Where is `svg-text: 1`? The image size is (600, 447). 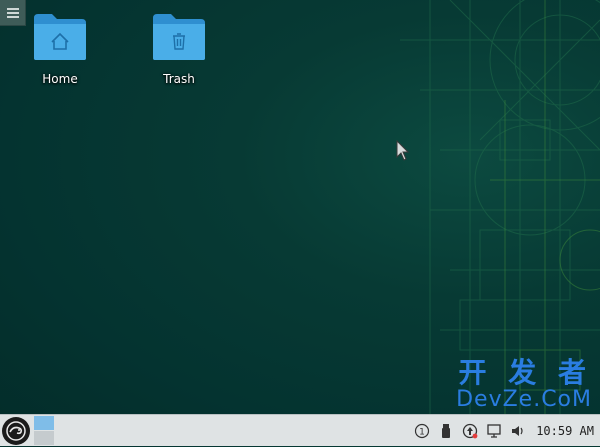 svg-text: 1 is located at coordinates (422, 433).